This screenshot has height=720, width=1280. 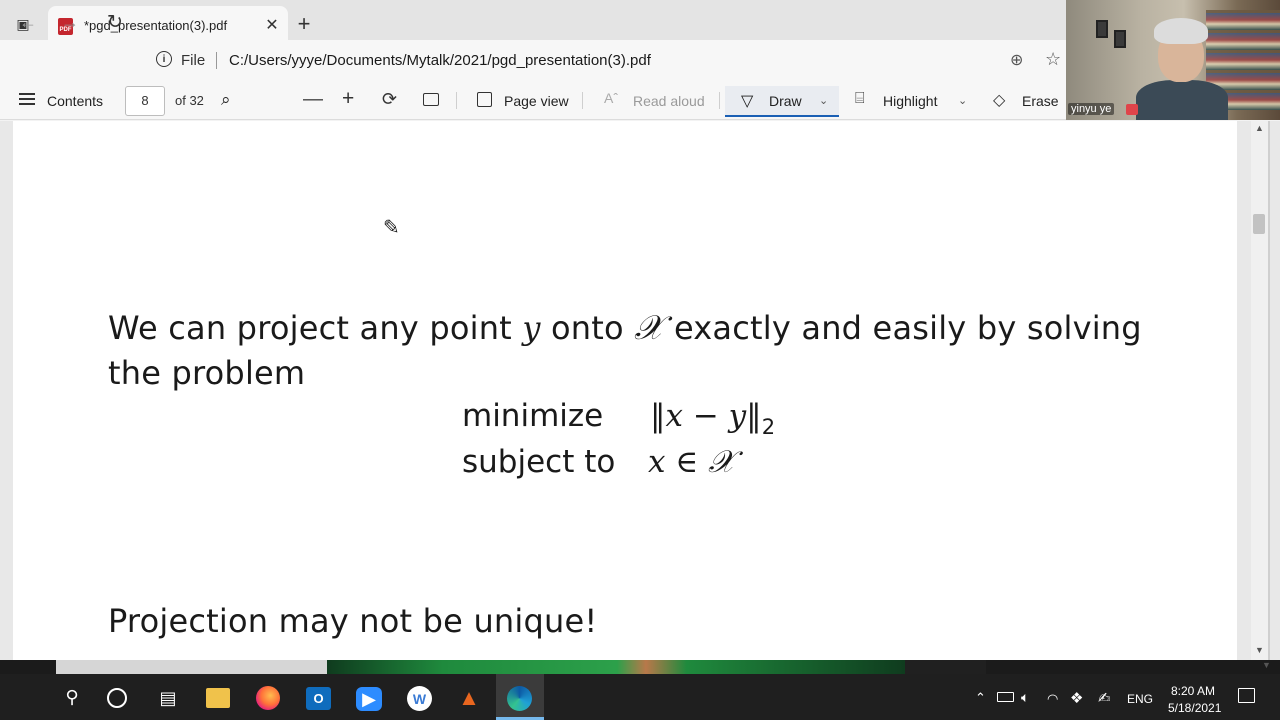 I want to click on person-body, so click(x=1182, y=100).